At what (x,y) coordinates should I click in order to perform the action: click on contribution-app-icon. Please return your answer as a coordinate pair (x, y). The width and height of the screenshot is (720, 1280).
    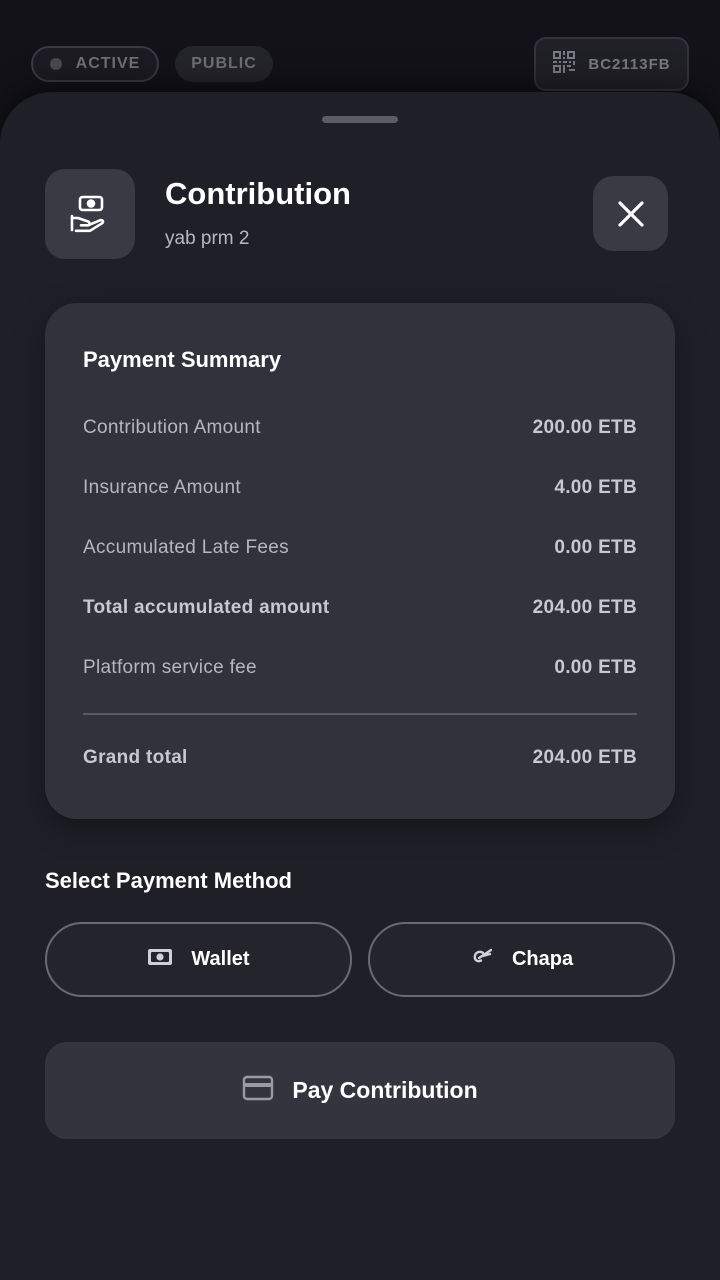
    Looking at the image, I should click on (90, 214).